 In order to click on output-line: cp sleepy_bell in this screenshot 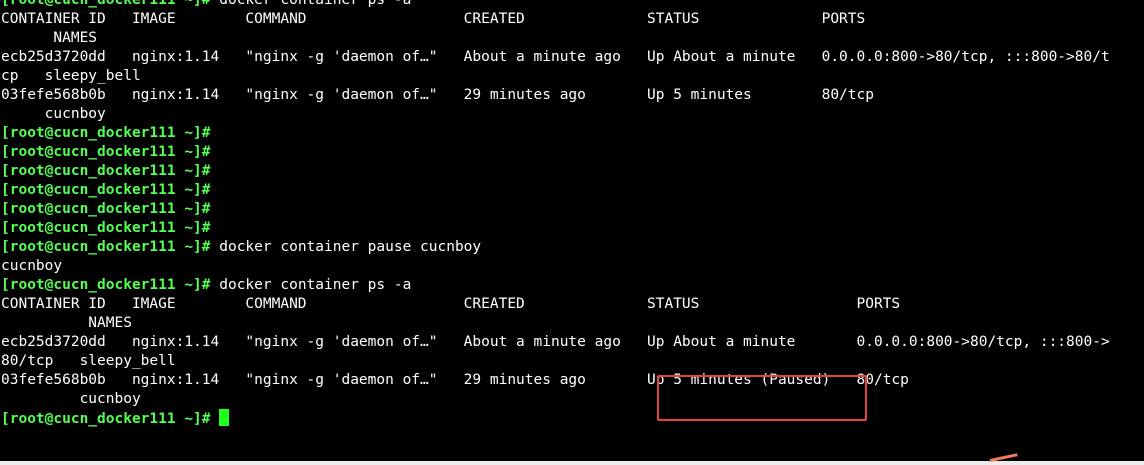, I will do `click(71, 76)`.